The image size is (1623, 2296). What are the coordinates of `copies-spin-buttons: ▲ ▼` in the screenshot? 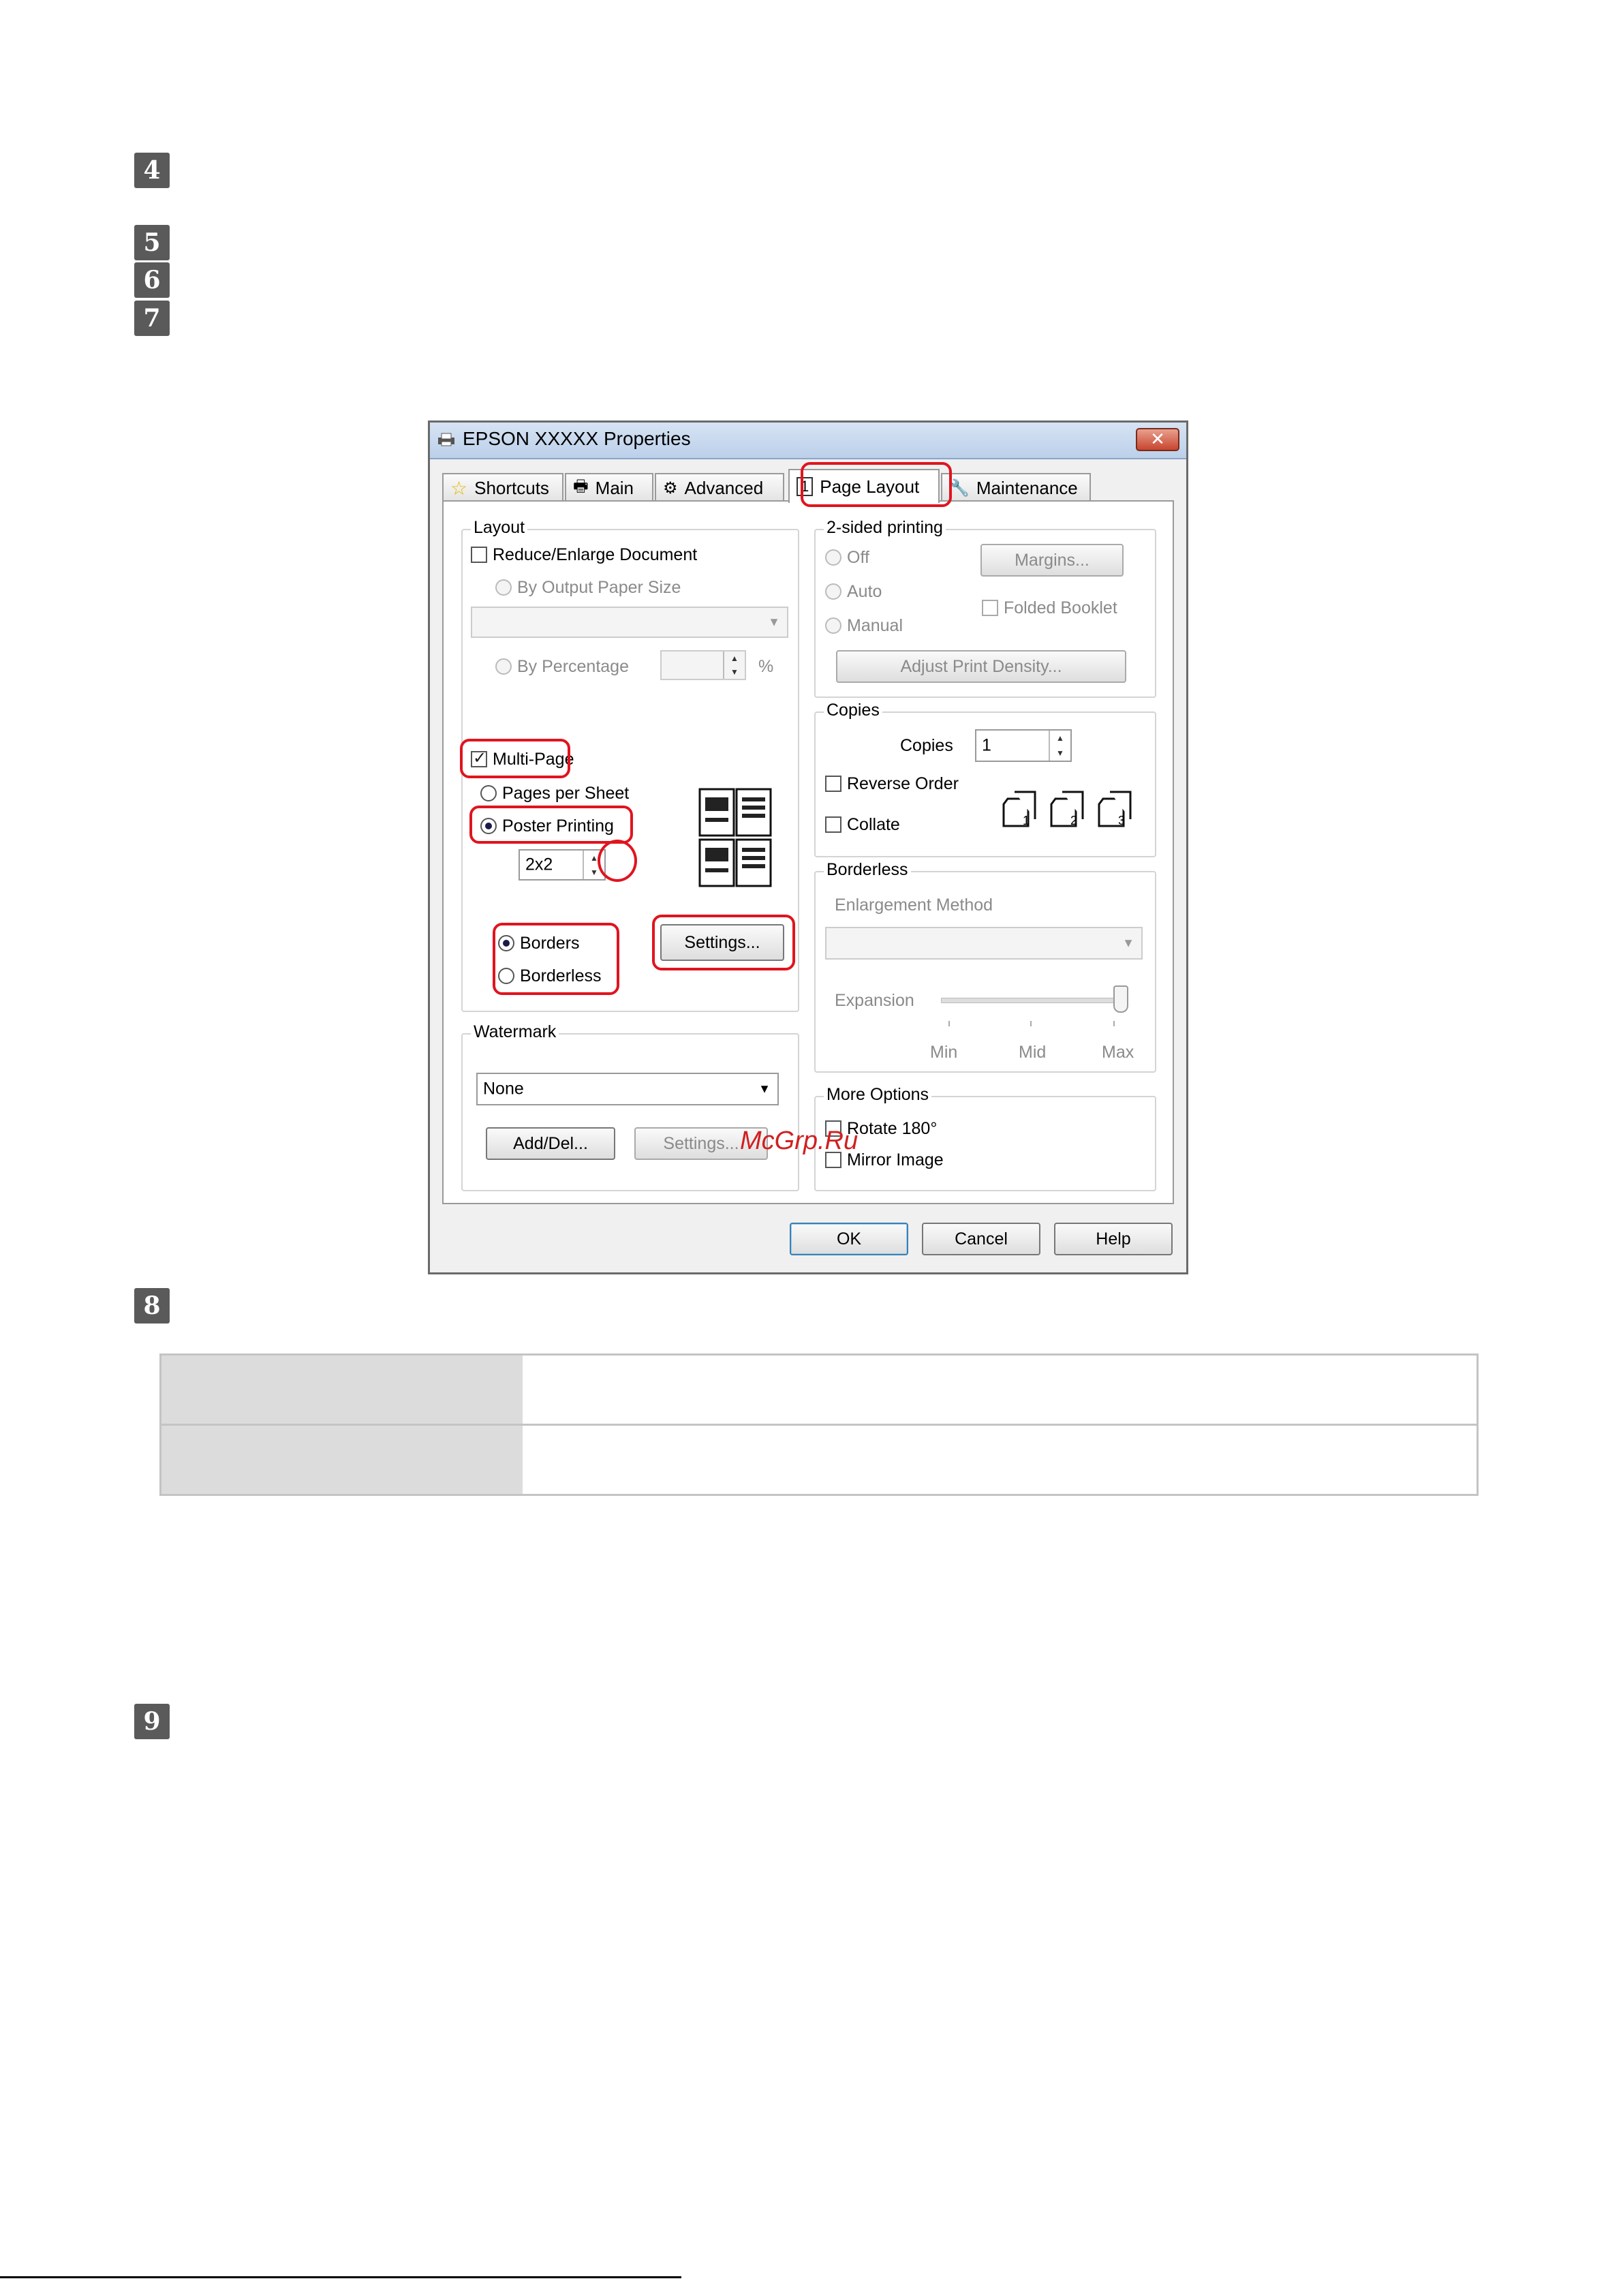 It's located at (1059, 746).